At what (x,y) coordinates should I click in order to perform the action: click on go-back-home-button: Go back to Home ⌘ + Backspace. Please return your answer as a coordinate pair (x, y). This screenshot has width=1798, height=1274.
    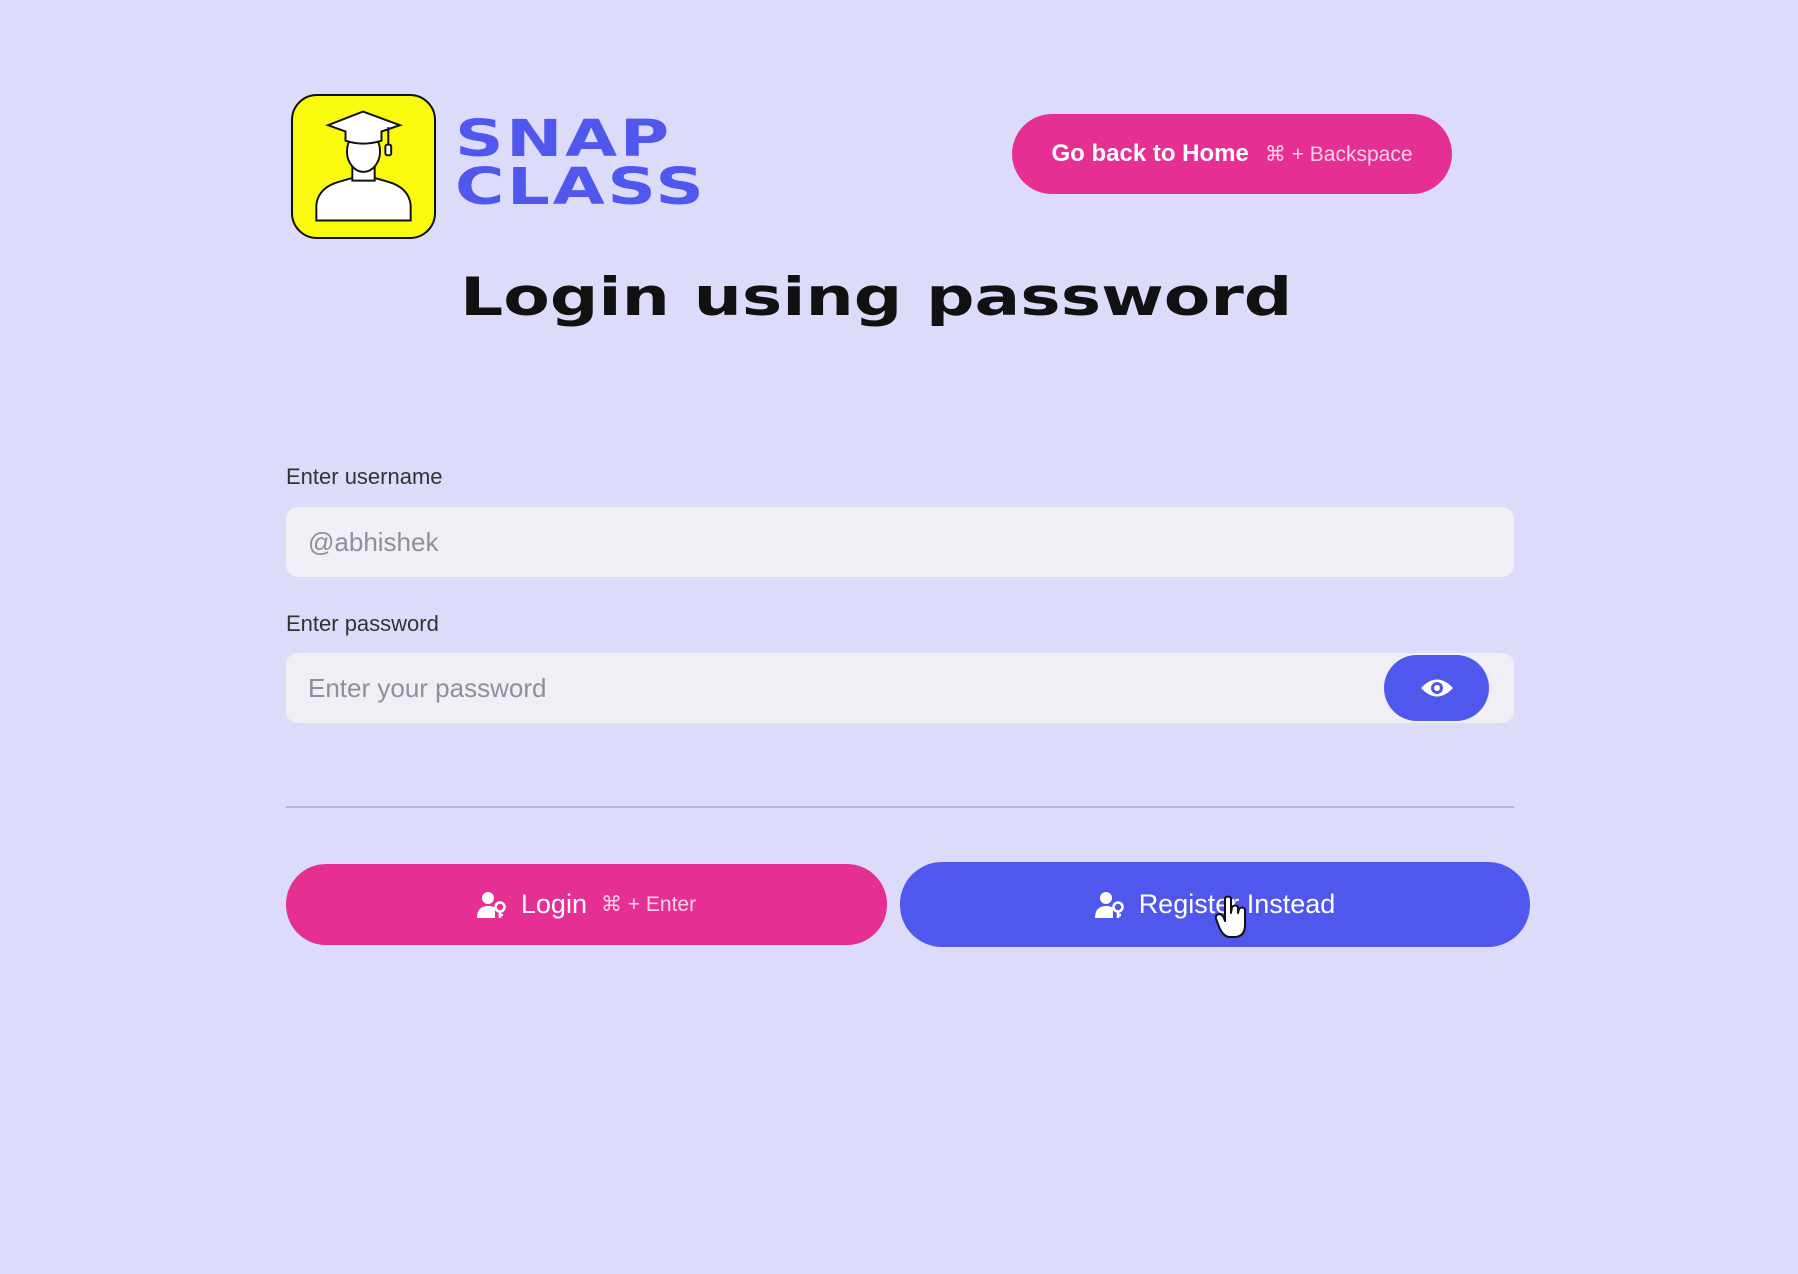
    Looking at the image, I should click on (1232, 154).